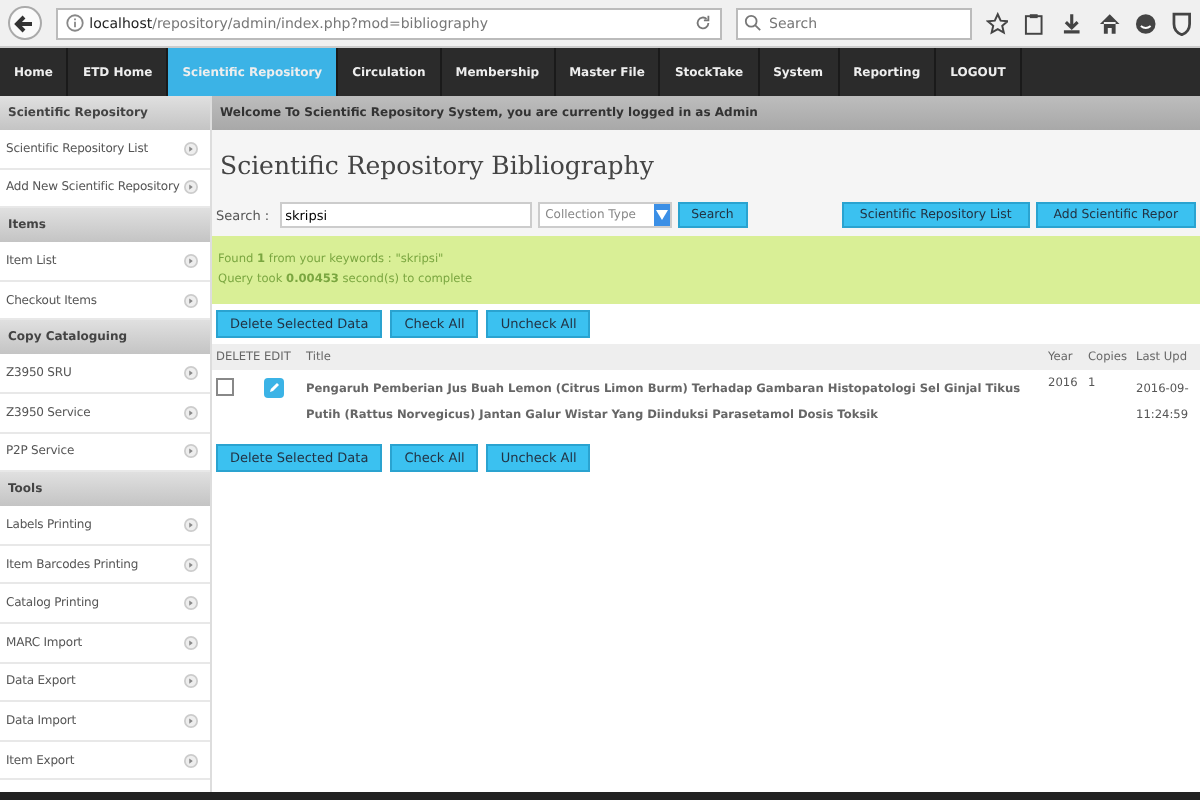  I want to click on clipboard-icon, so click(1034, 23).